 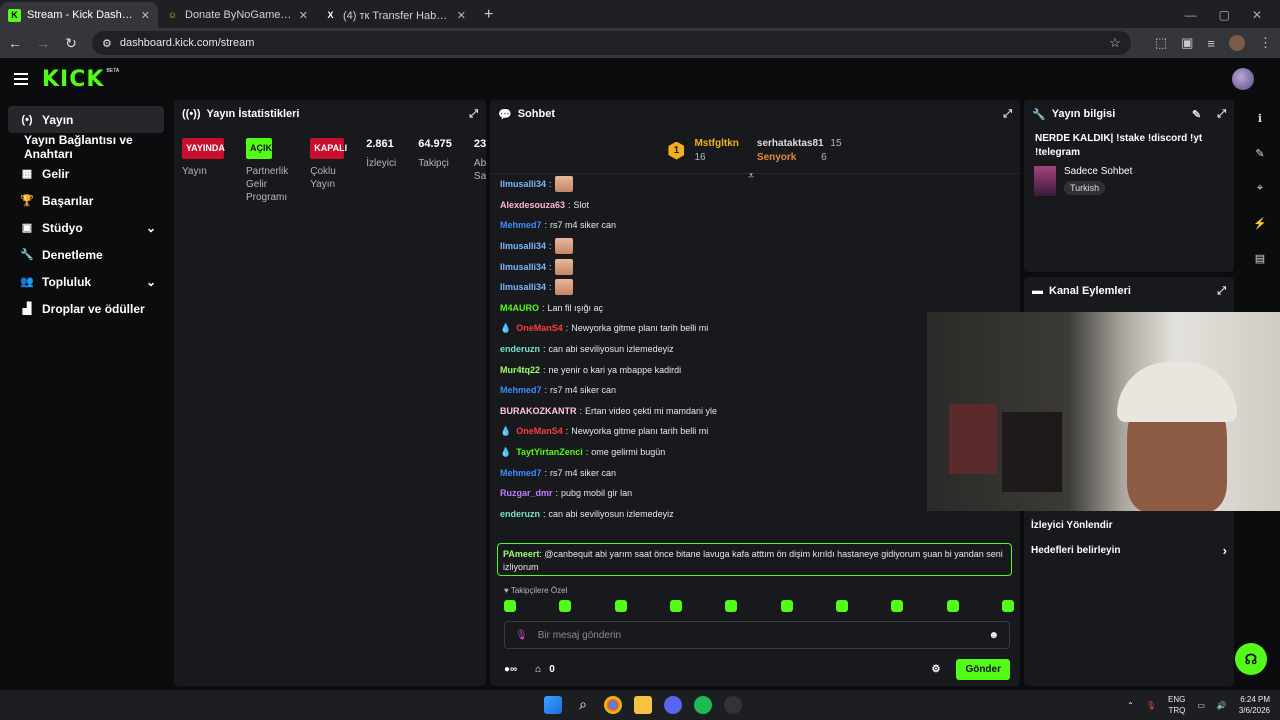 What do you see at coordinates (520, 370) in the screenshot?
I see `chat-username: Mur4tq22` at bounding box center [520, 370].